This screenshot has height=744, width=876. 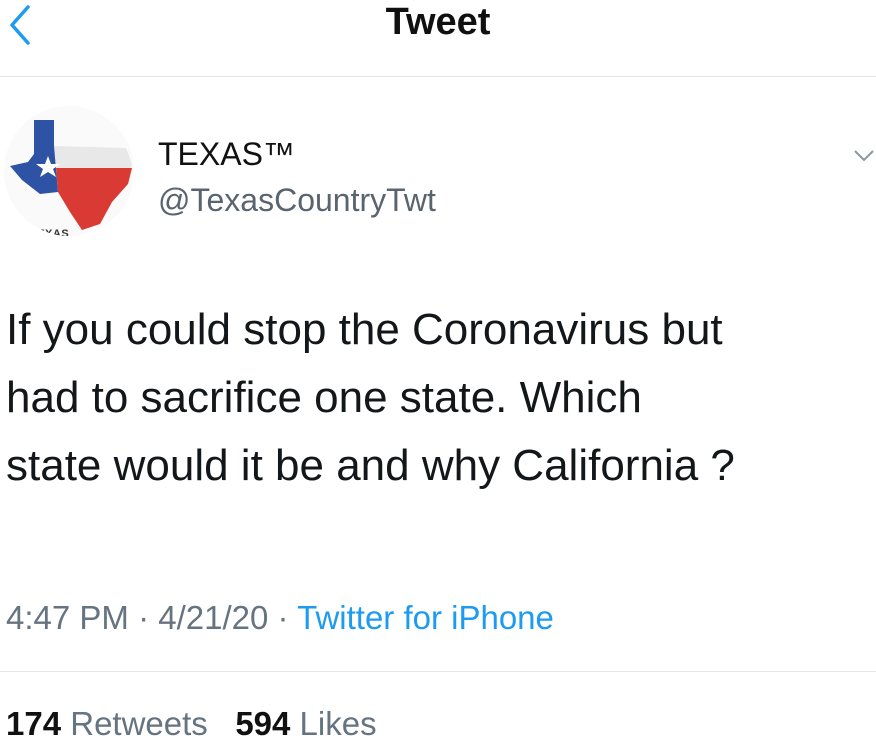 I want to click on retweets-stat: 174 Retweets, so click(x=107, y=723).